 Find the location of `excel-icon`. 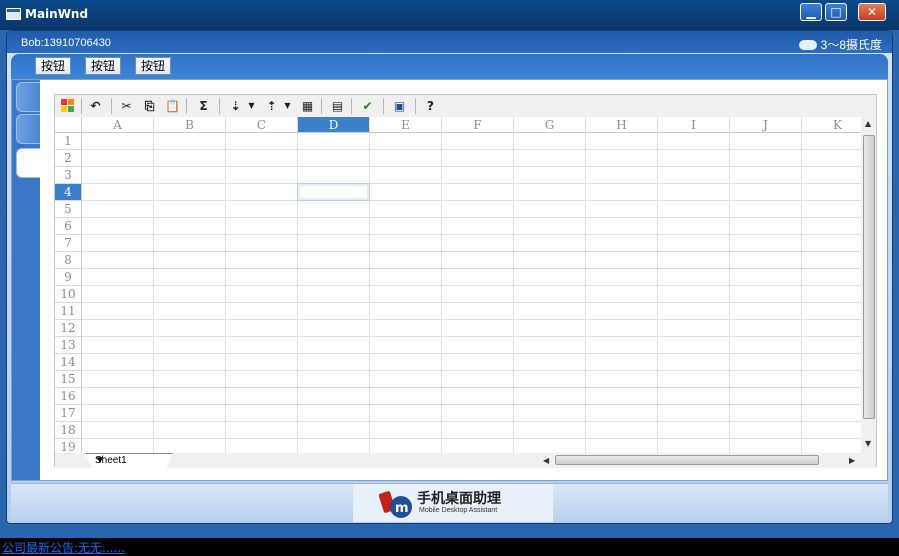

excel-icon is located at coordinates (67, 106).